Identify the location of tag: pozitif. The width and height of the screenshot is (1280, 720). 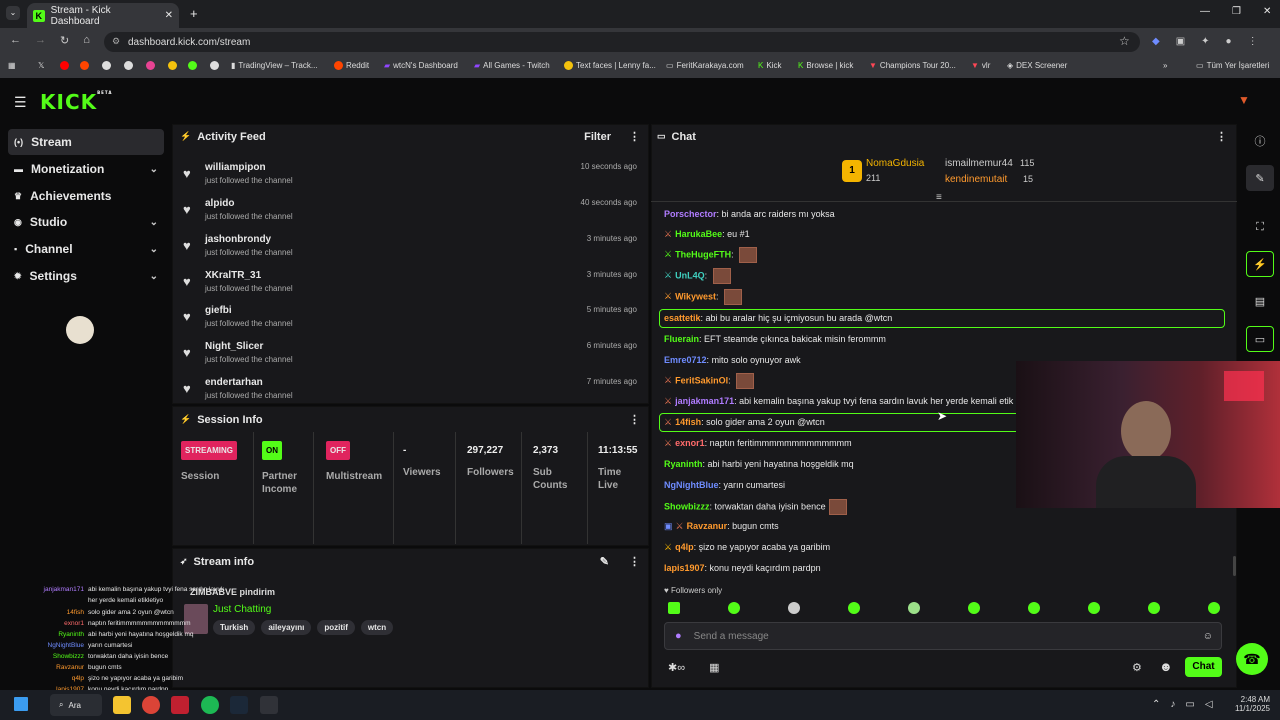
(336, 627).